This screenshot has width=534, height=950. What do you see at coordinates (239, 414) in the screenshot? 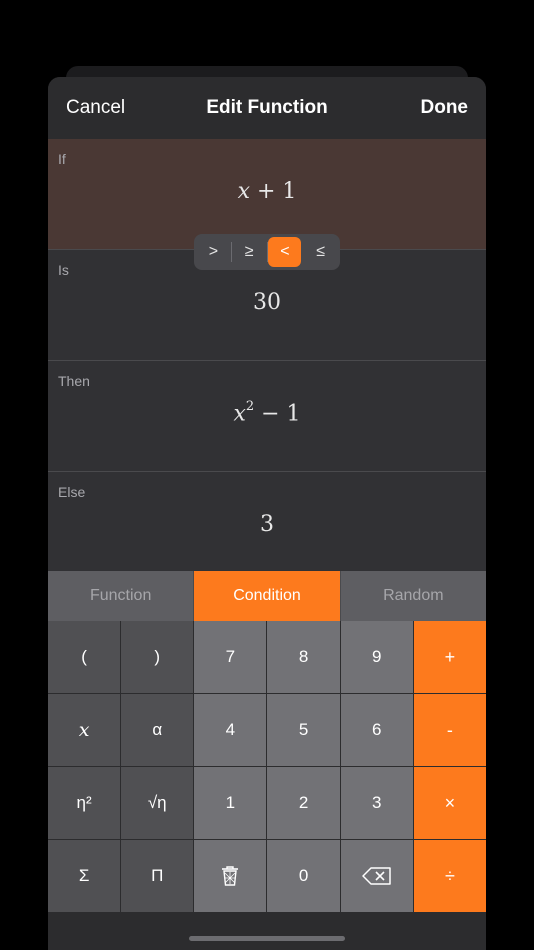
I see `then-expression-var: x` at bounding box center [239, 414].